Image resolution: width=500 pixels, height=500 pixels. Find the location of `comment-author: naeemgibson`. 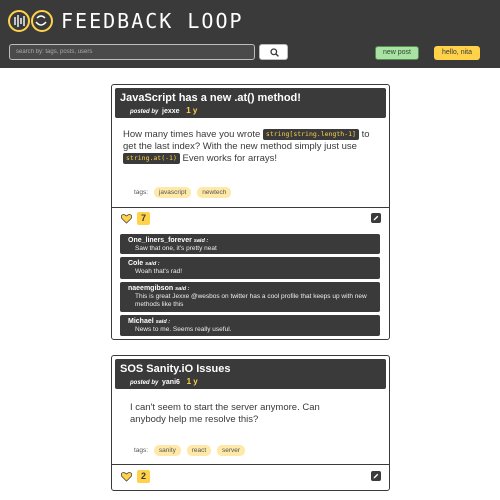

comment-author: naeemgibson is located at coordinates (150, 288).